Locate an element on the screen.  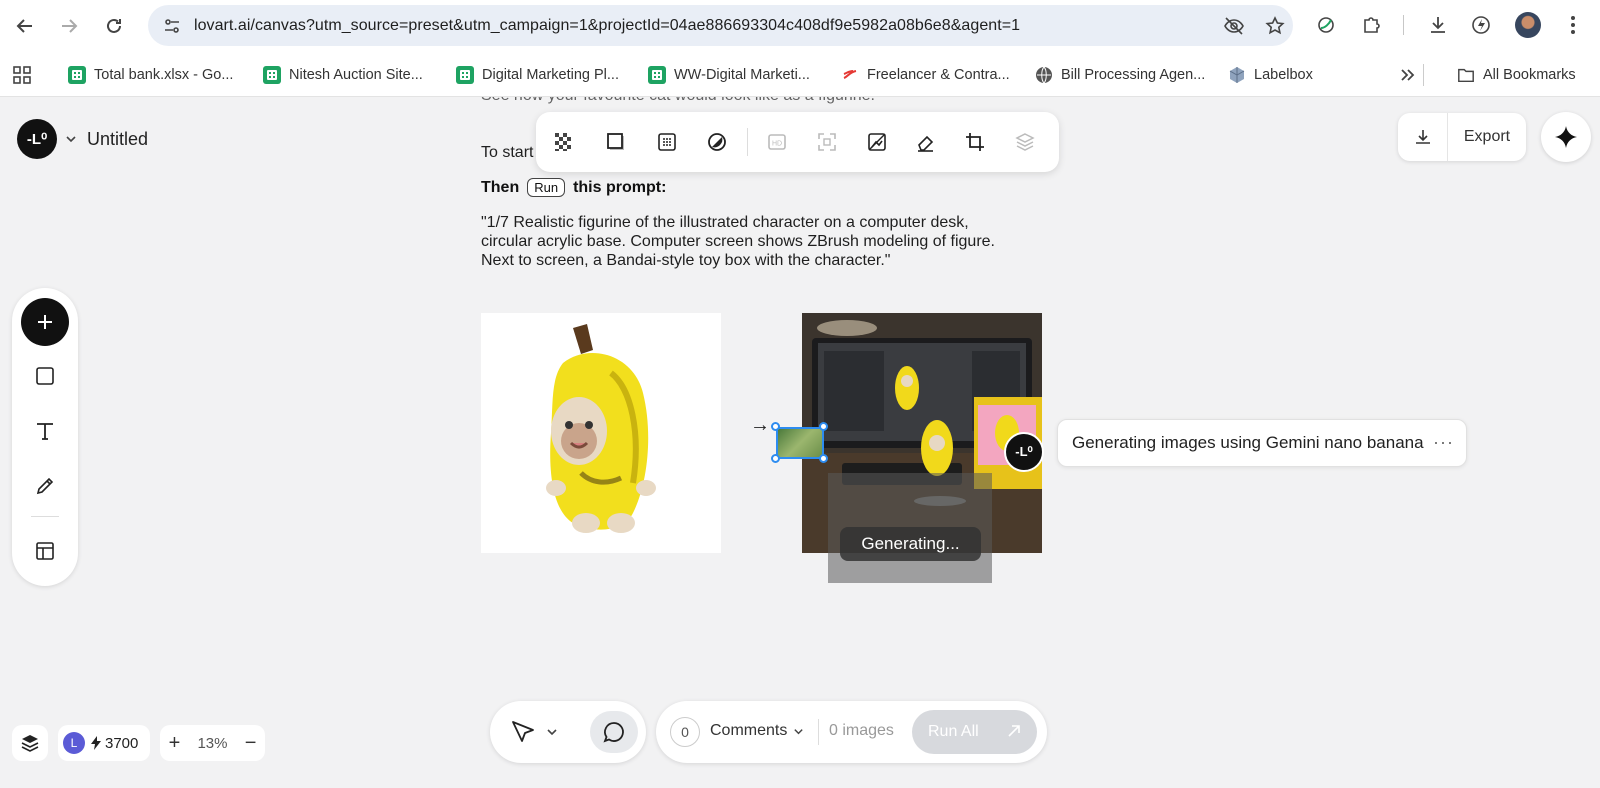
layers-split-icon is located at coordinates (1025, 142).